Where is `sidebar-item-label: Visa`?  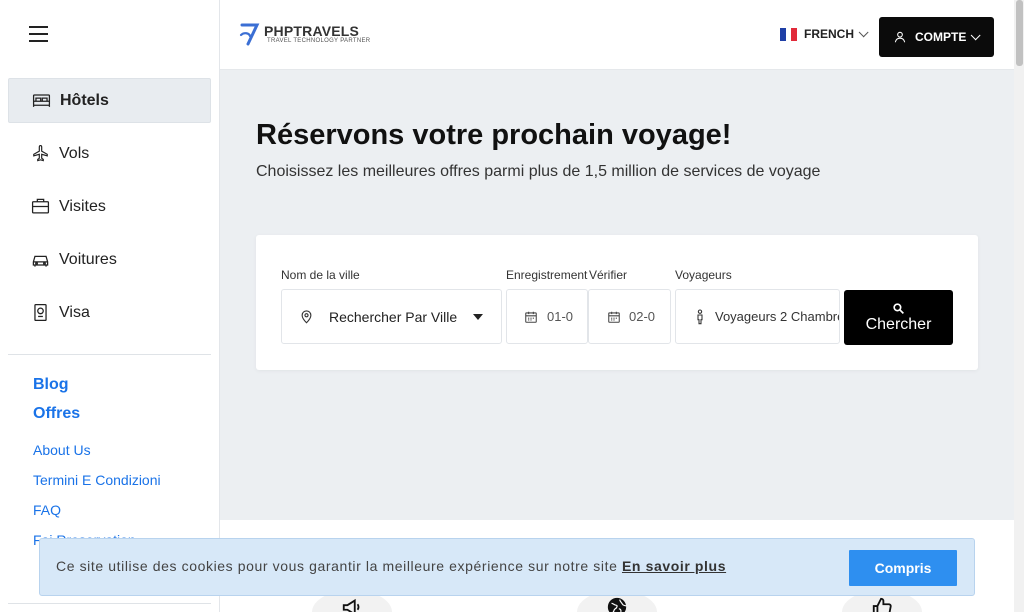
sidebar-item-label: Visa is located at coordinates (74, 312).